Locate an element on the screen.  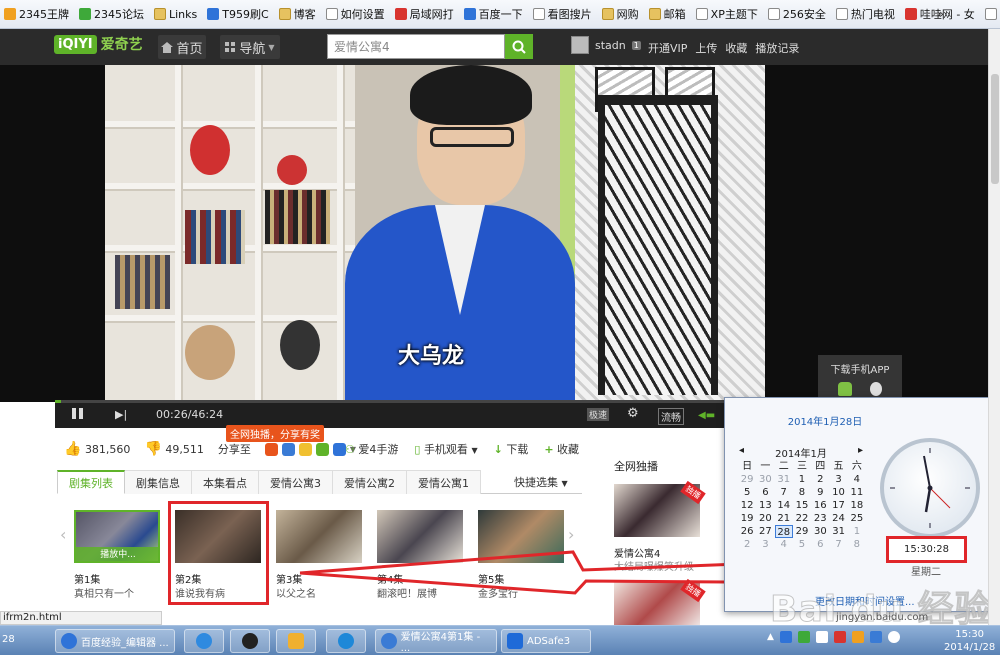
calendar-day: 9 is located at coordinates (820, 492).